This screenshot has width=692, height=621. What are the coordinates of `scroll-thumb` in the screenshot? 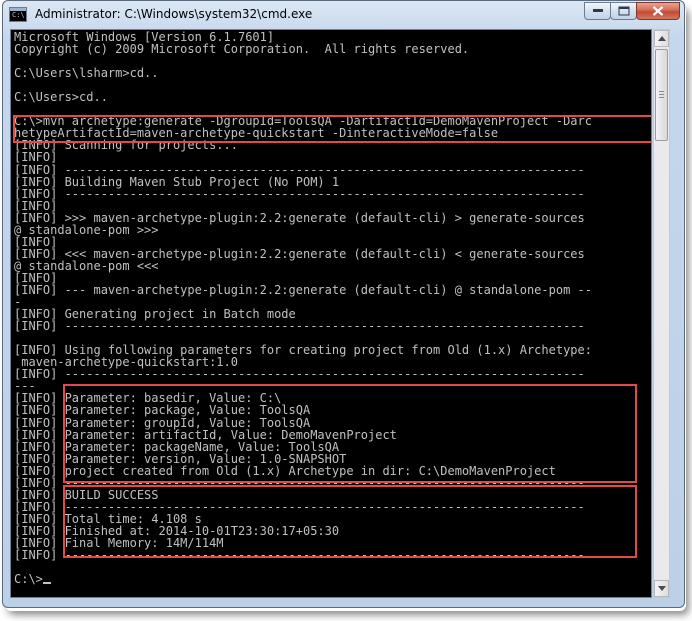 It's located at (661, 95).